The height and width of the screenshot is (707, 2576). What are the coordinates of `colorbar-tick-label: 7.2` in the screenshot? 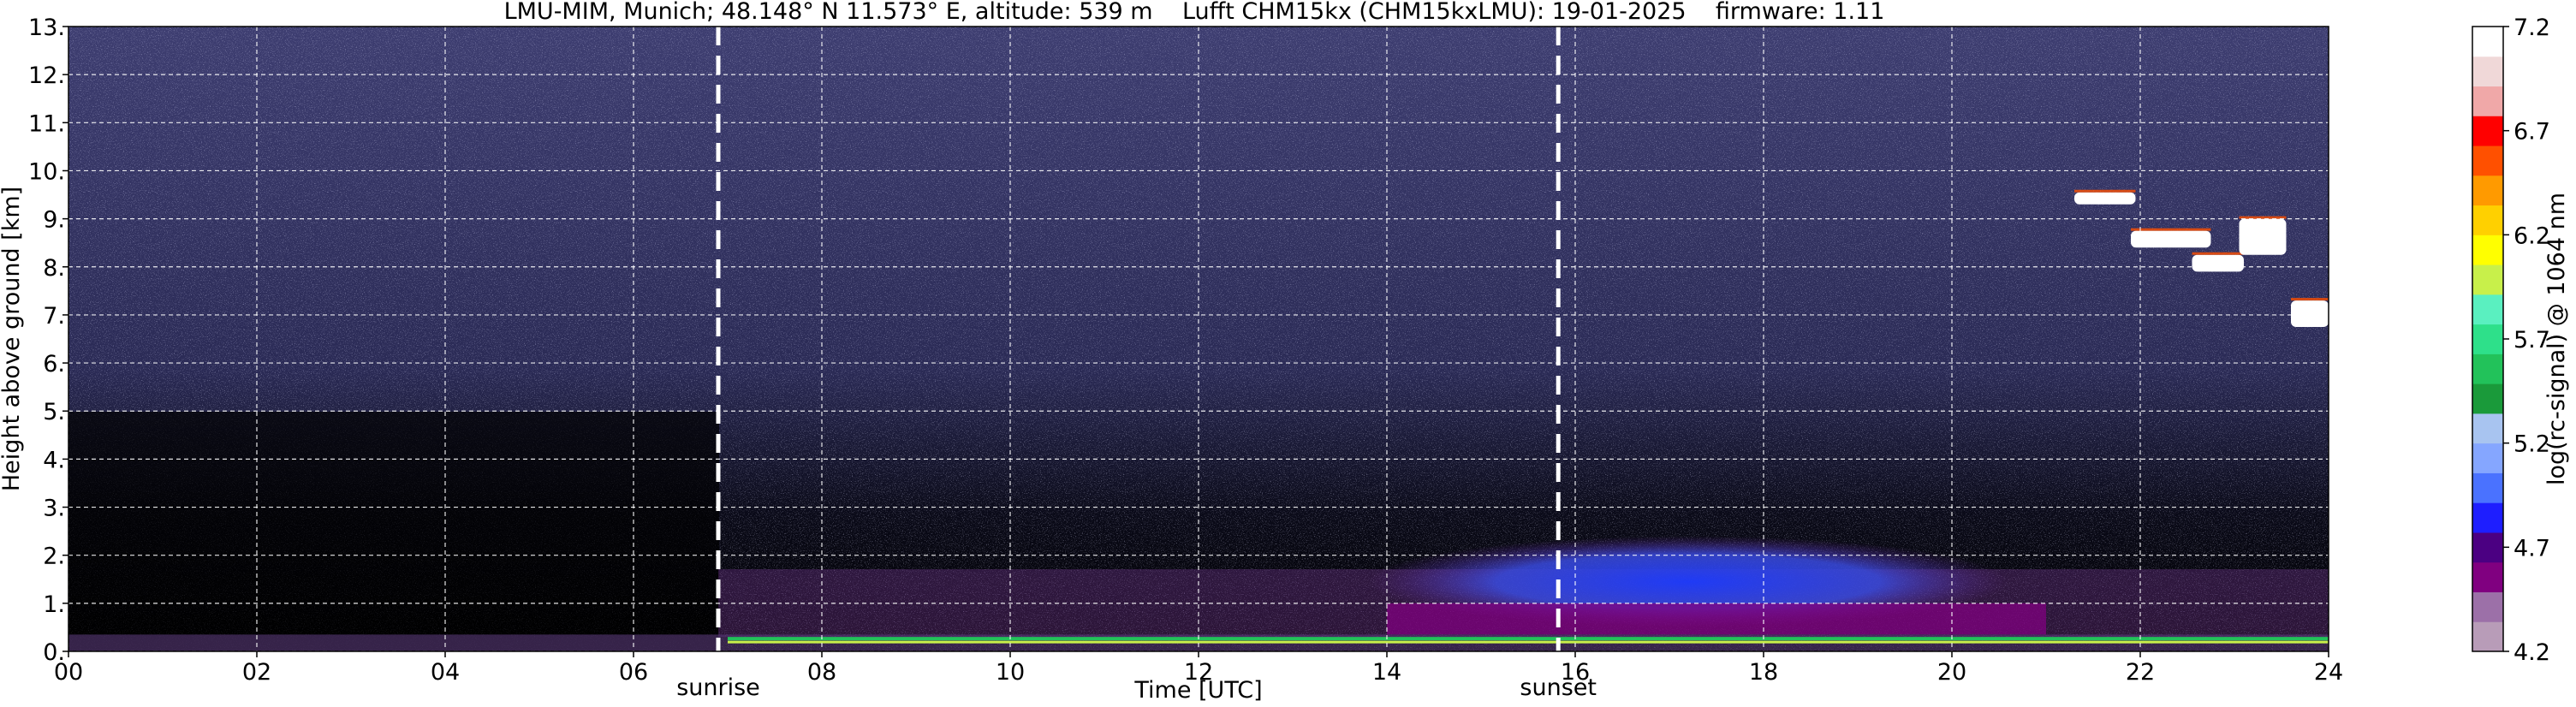 It's located at (2532, 28).